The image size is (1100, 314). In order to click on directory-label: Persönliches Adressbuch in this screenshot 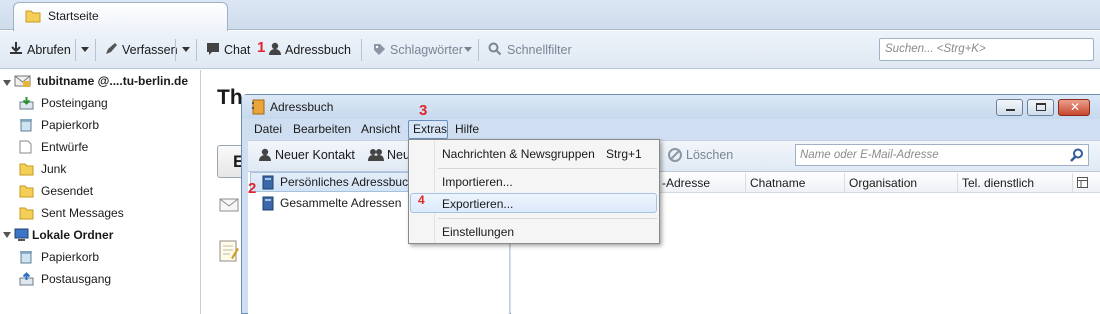, I will do `click(345, 182)`.